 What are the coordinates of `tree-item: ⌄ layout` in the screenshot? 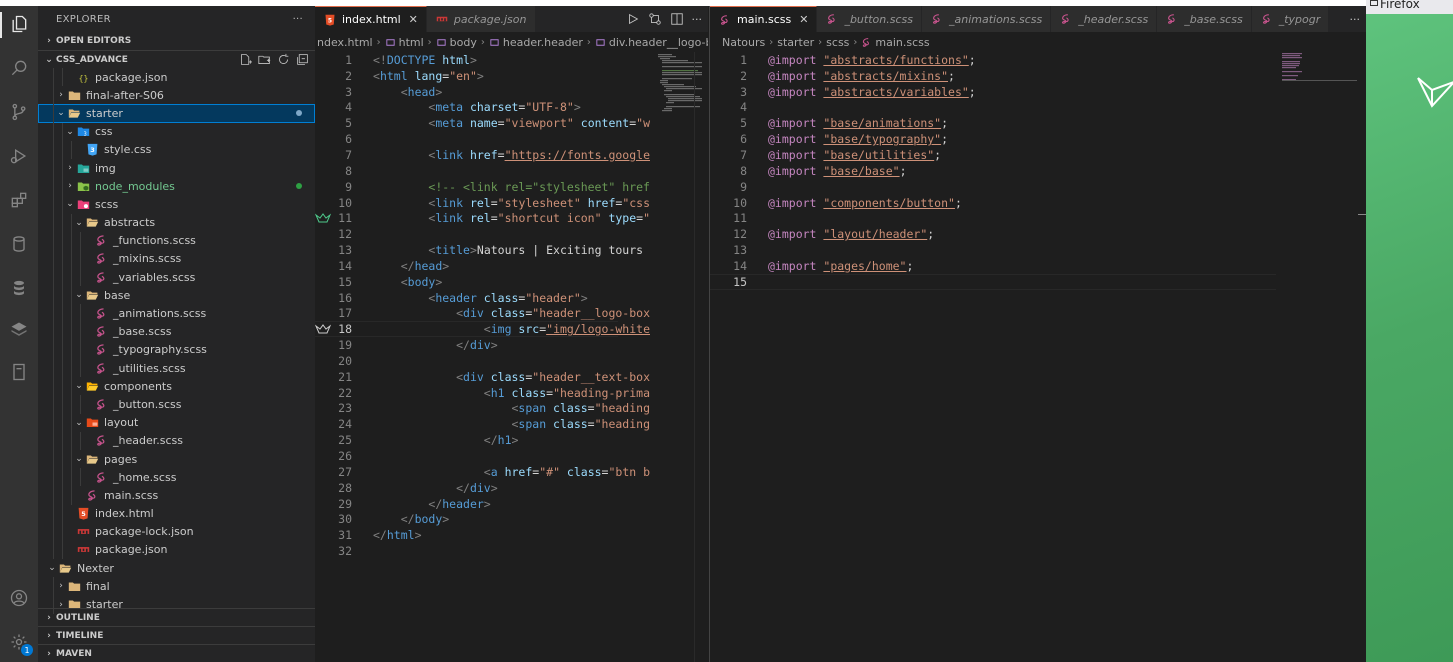 It's located at (176, 422).